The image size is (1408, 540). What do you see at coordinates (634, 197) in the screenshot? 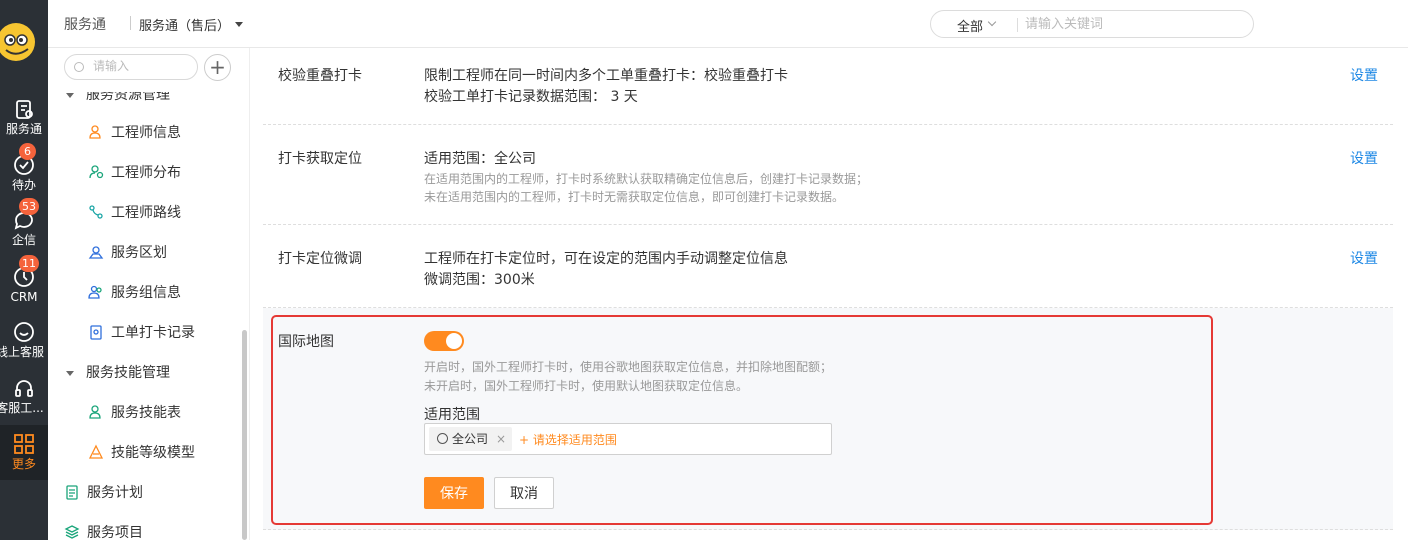
I see `setting-note: 未在适用范围内的工程师，打卡时无需获取定位信息，即可创建打卡记录数据。` at bounding box center [634, 197].